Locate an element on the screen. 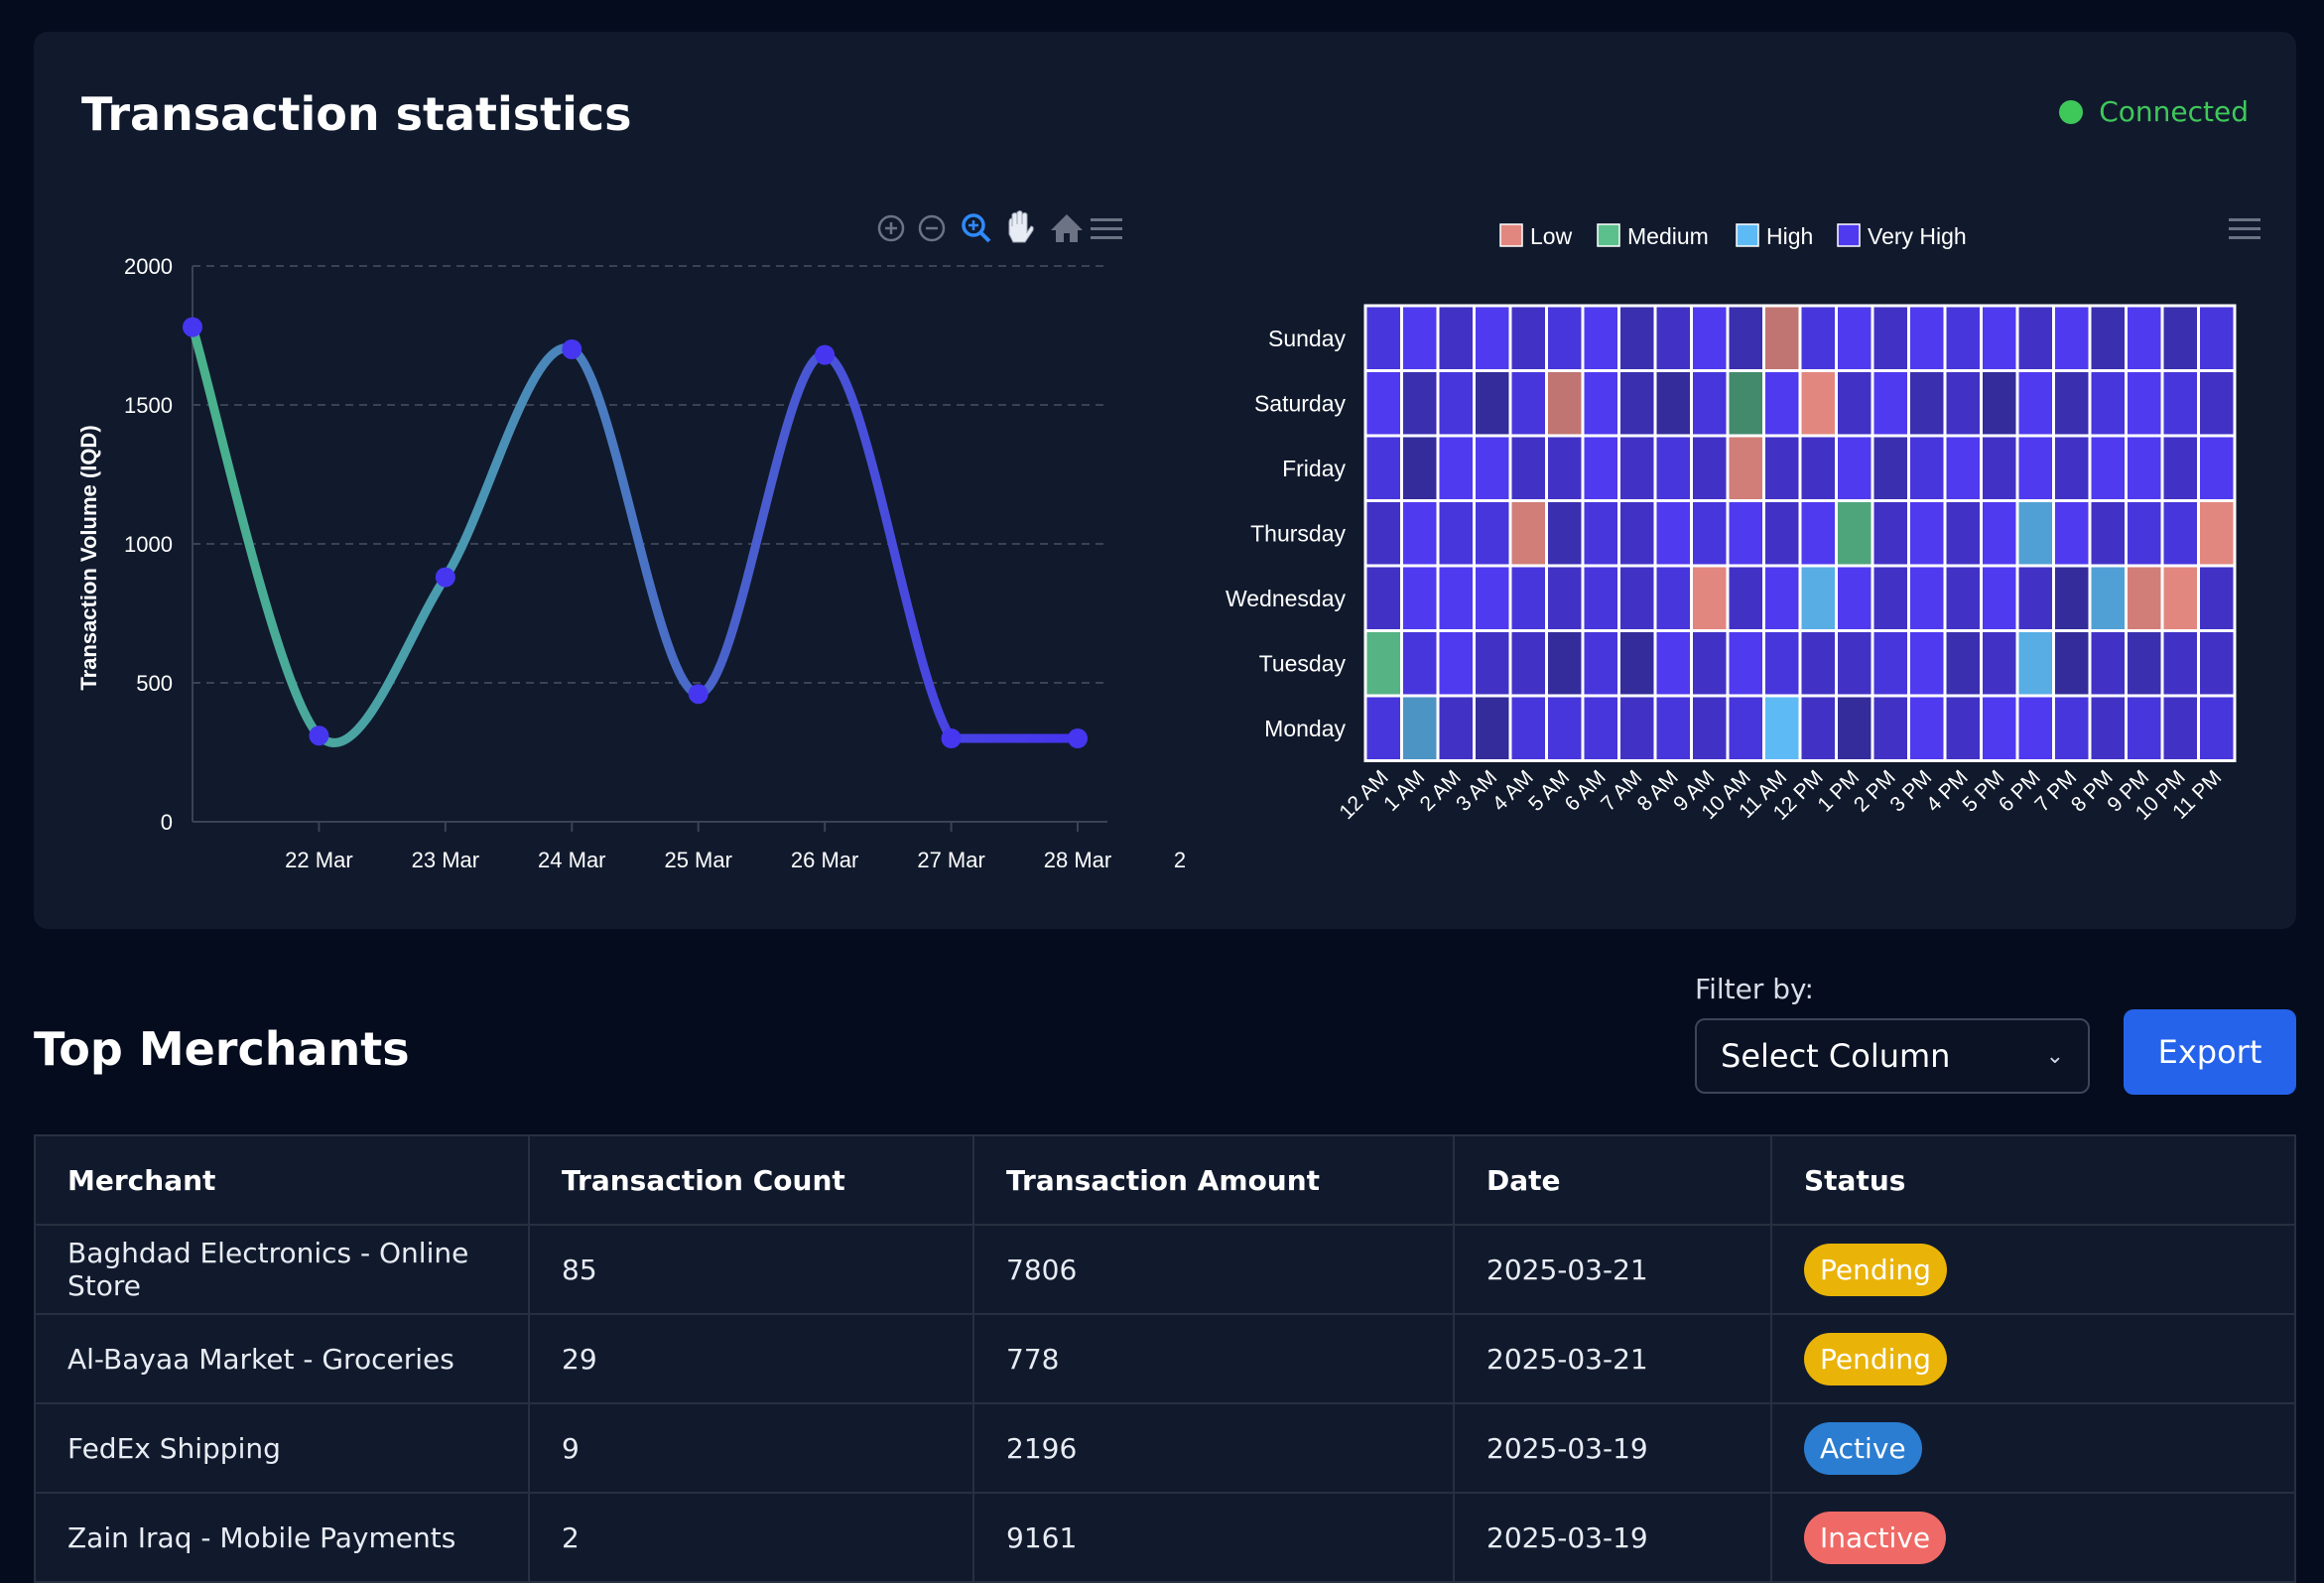  column-select: Select Column ⌄ is located at coordinates (1892, 1056).